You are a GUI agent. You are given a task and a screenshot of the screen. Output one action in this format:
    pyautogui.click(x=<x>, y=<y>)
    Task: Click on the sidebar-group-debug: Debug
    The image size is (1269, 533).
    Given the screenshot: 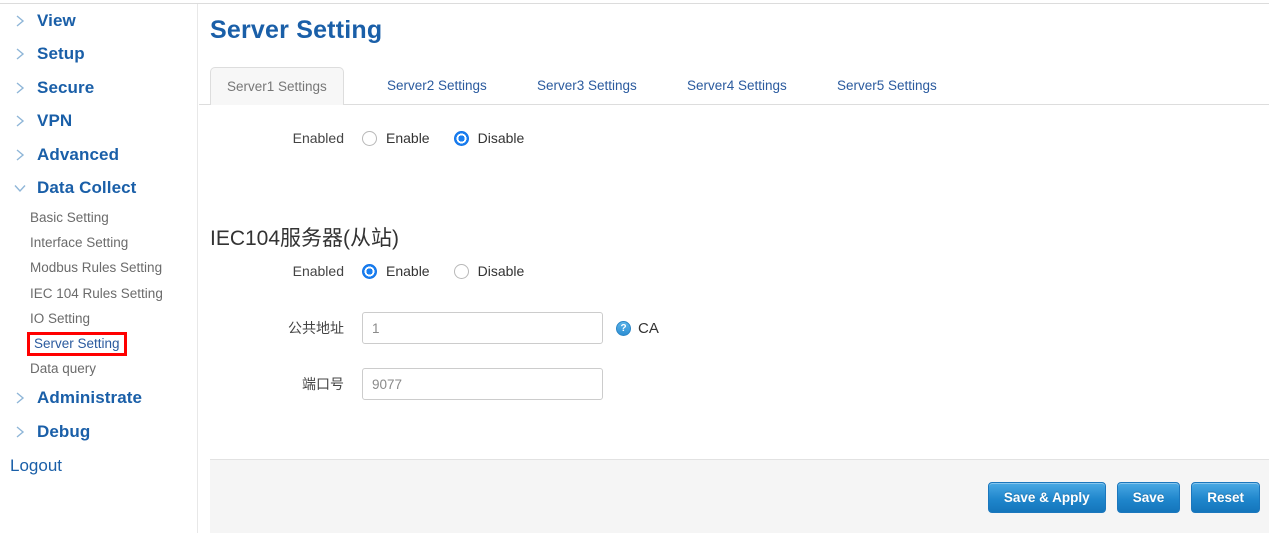 What is the action you would take?
    pyautogui.click(x=98, y=432)
    